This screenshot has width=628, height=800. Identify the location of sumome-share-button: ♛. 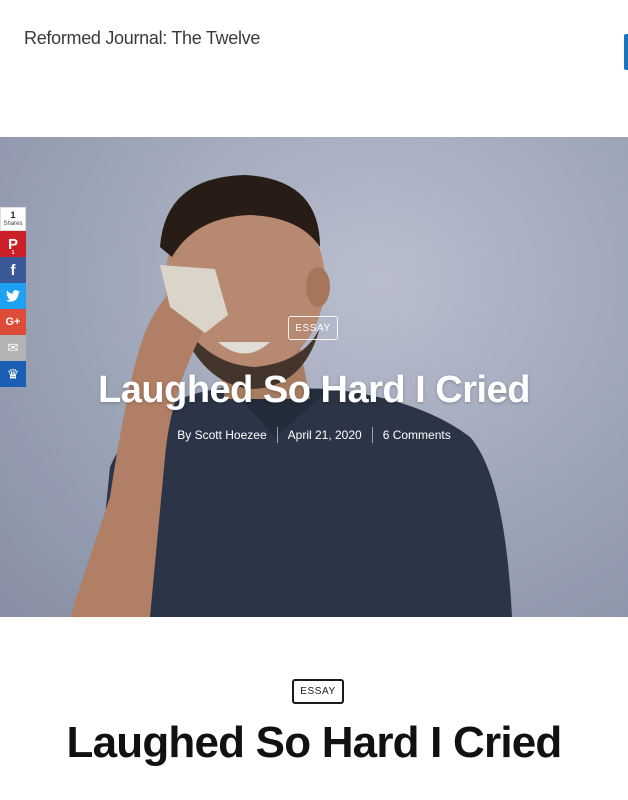
(13, 374).